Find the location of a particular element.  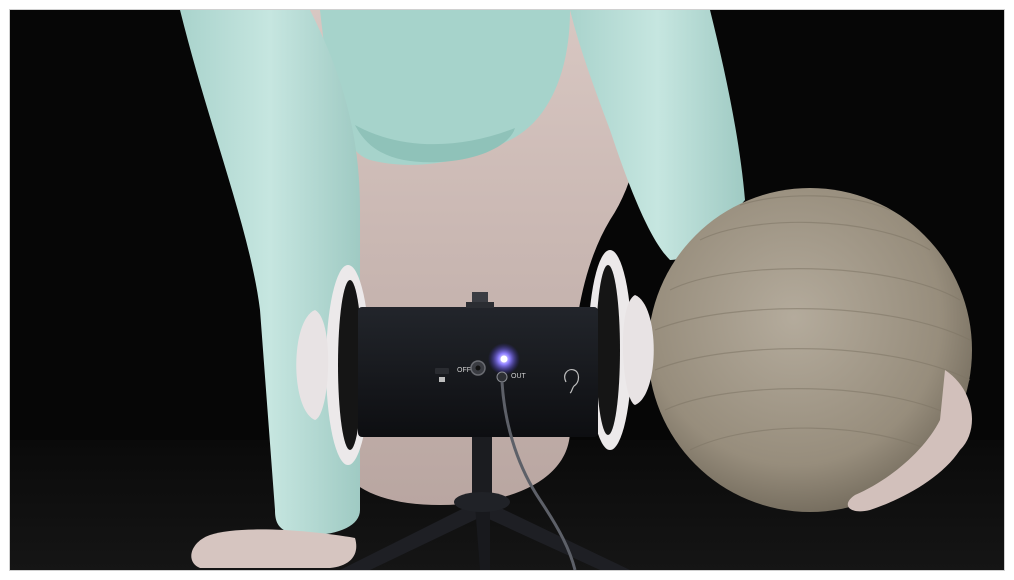

power-switch-center is located at coordinates (478, 368).